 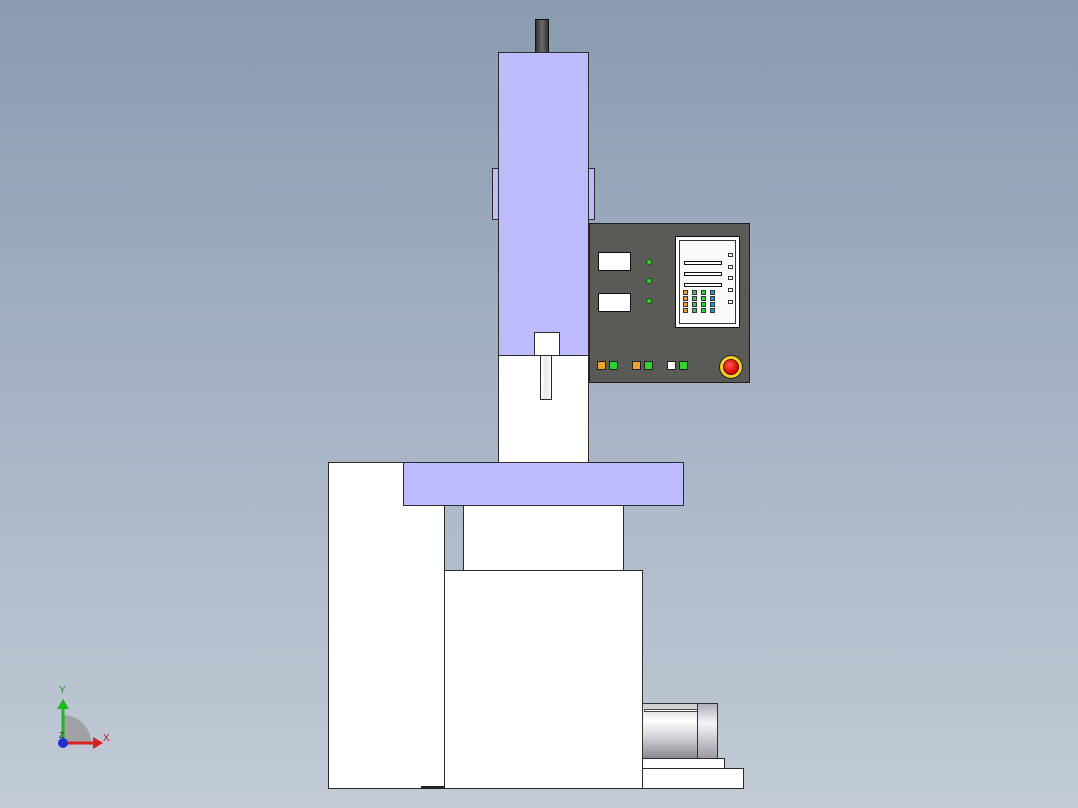 What do you see at coordinates (543, 204) in the screenshot?
I see `upper-column-housing` at bounding box center [543, 204].